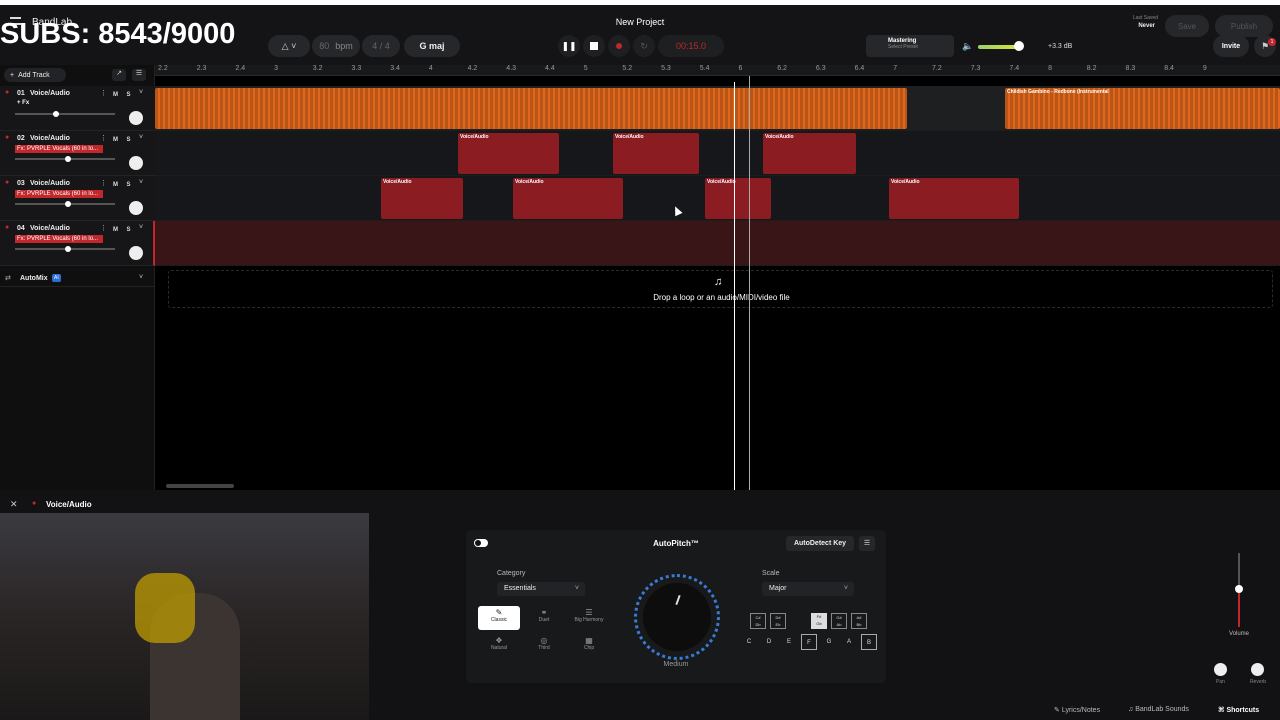  I want to click on stop-button, so click(594, 46).